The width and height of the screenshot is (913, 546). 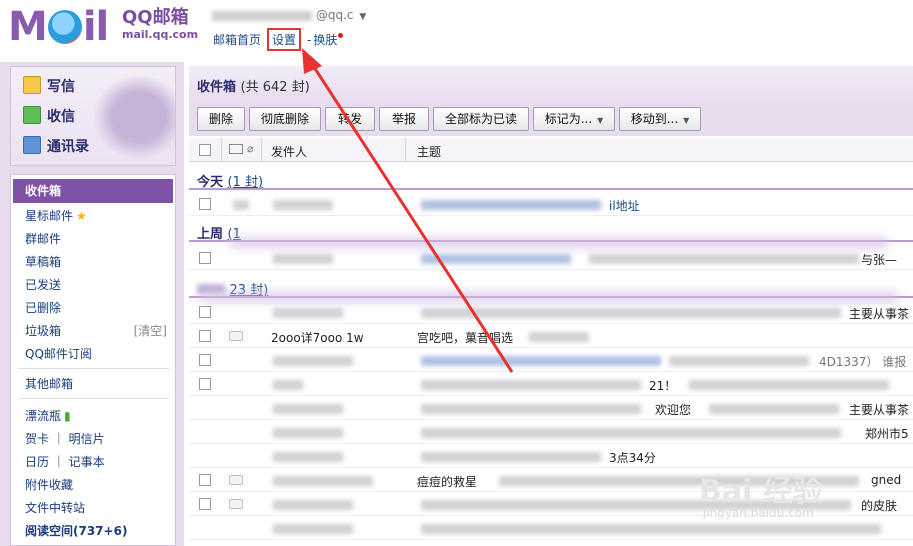 I want to click on table-row: 4D1337） 谁报, so click(x=551, y=360).